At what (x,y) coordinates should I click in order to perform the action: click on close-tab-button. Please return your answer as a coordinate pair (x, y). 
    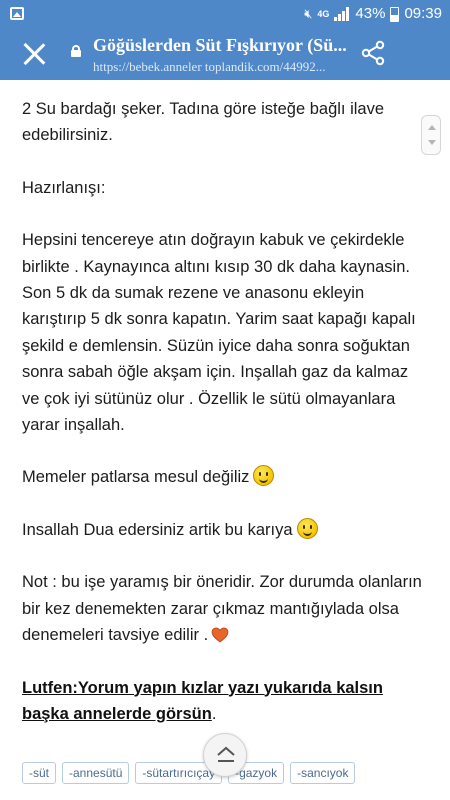
    Looking at the image, I should click on (34, 54).